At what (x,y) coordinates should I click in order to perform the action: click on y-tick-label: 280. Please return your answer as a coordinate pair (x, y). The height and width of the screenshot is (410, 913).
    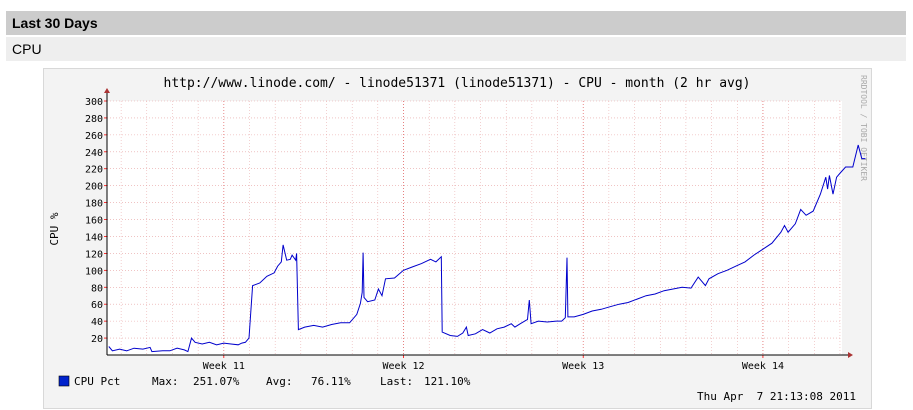
    Looking at the image, I should click on (94, 119).